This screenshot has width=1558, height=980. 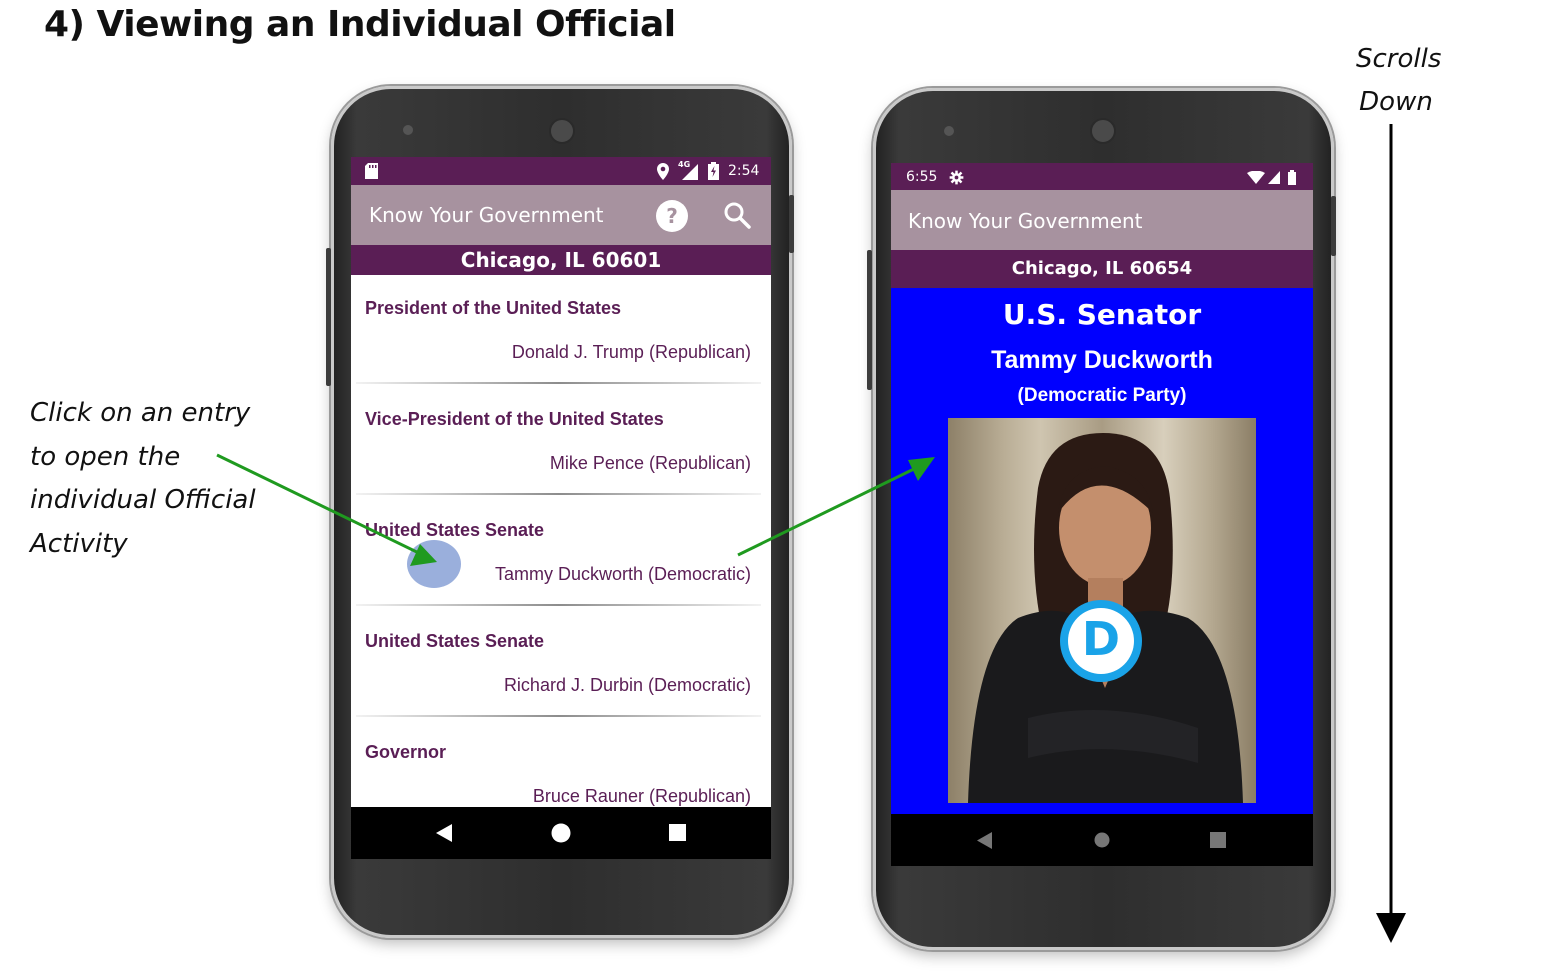 I want to click on arrow-to-detail, so click(x=829, y=510).